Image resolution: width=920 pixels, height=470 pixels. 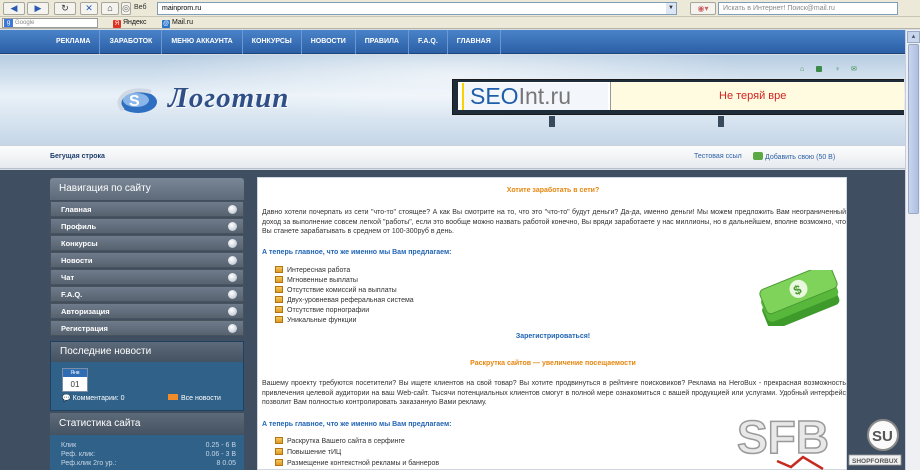 What do you see at coordinates (718, 156) in the screenshot?
I see `running-line-test-link: Тестовая ссыл` at bounding box center [718, 156].